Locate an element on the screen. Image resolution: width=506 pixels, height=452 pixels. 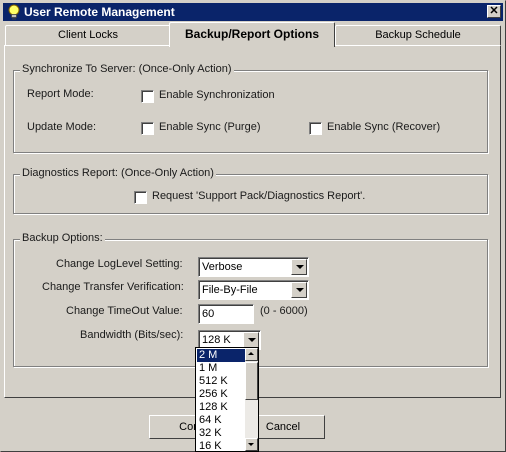
lightbulb-icon is located at coordinates (14, 12).